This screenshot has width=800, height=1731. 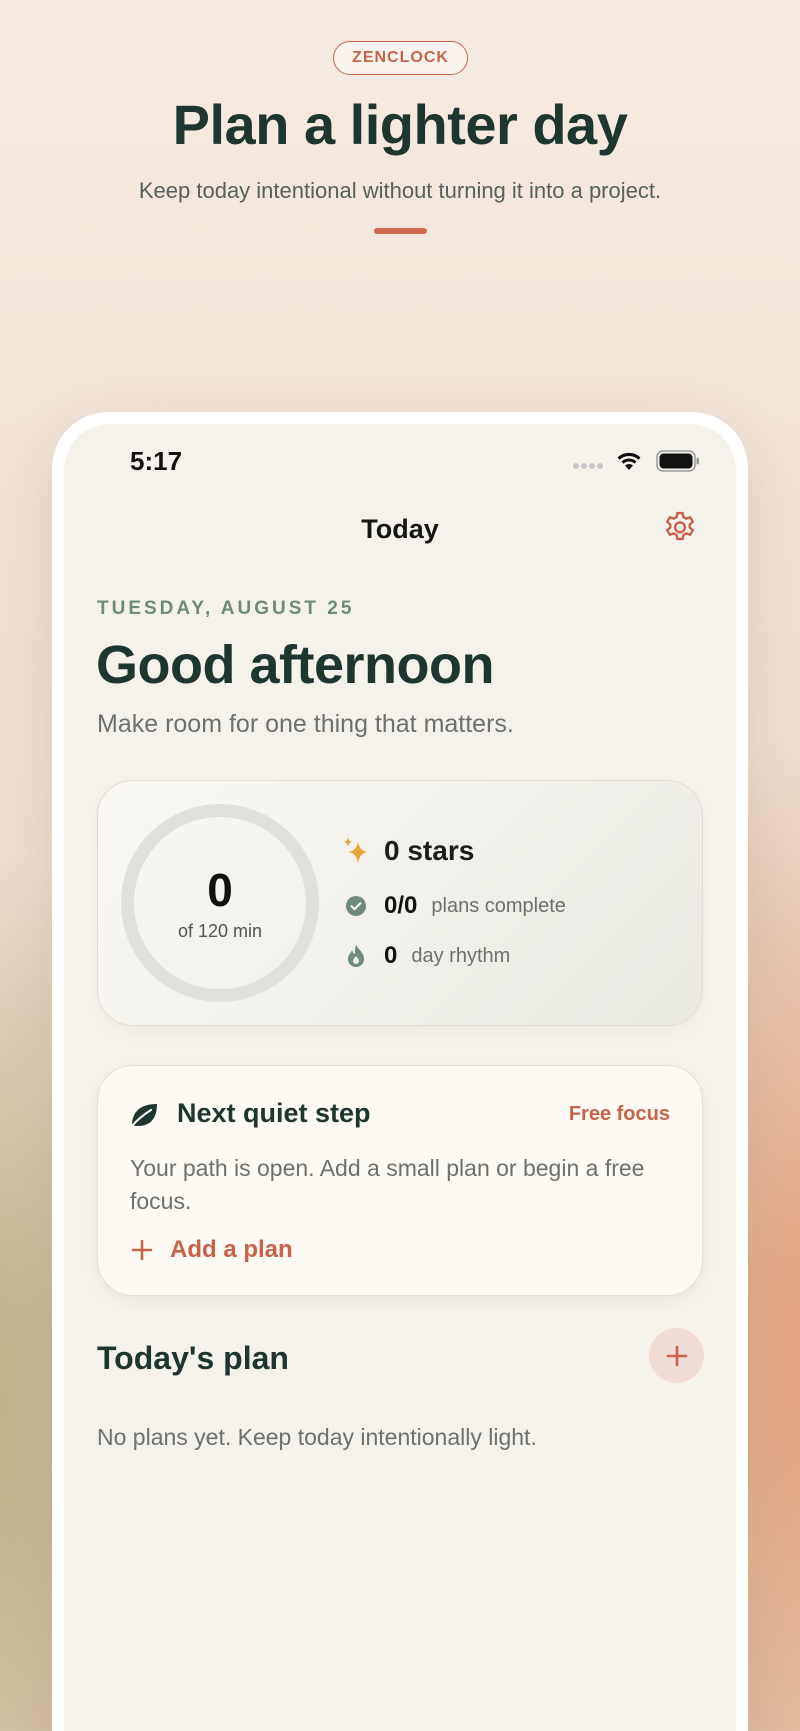 I want to click on stars-row: 0 stars, so click(x=408, y=851).